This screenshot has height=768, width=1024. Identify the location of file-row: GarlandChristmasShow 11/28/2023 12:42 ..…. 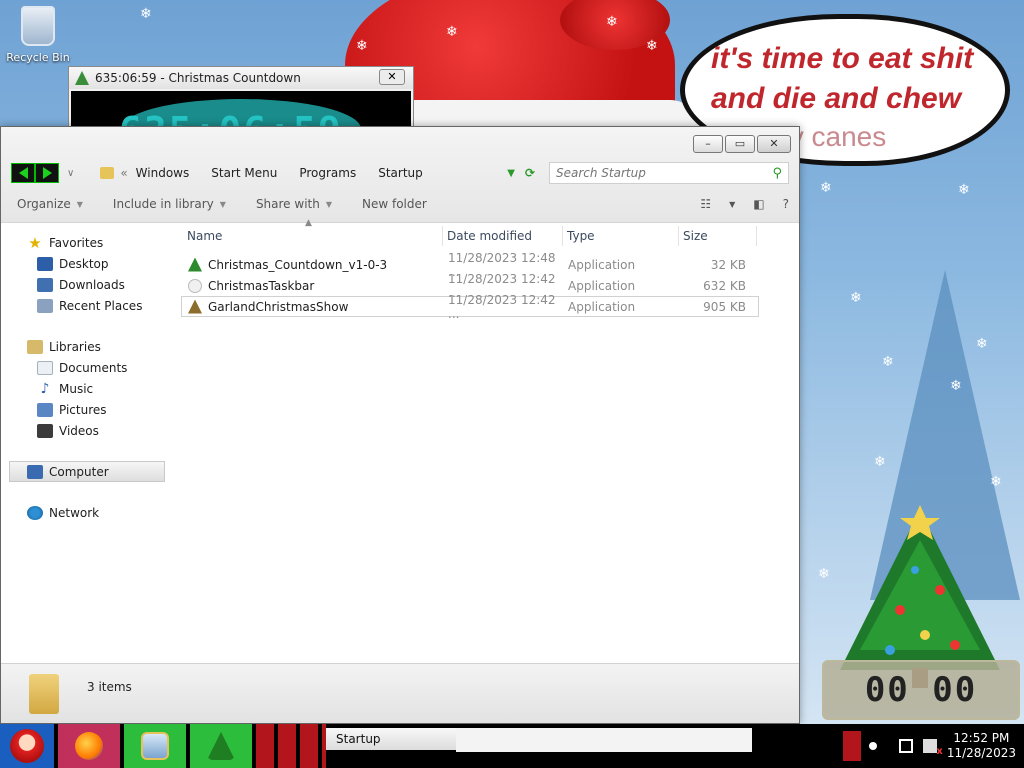
(470, 307).